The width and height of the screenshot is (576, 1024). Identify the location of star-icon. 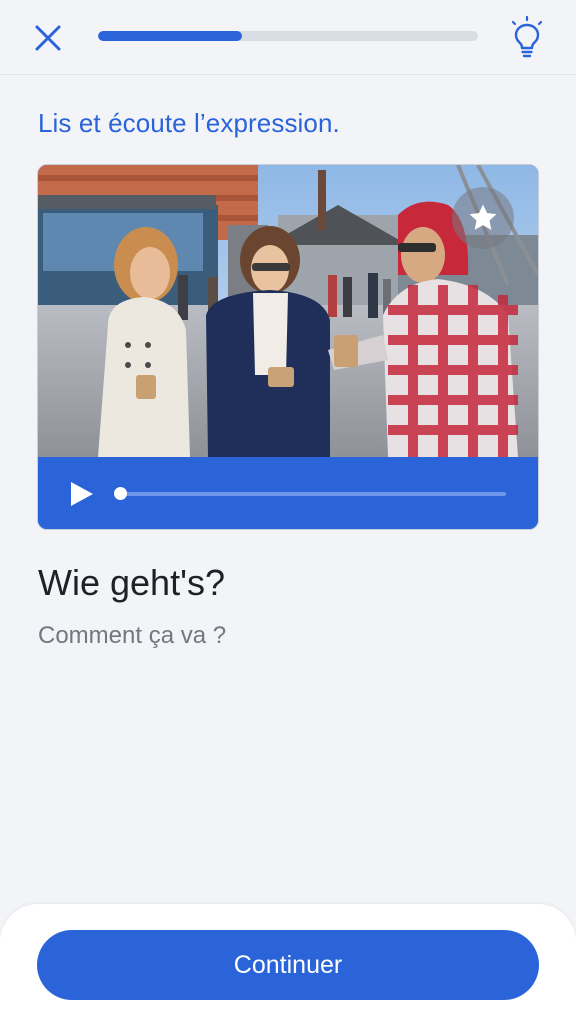
(483, 217).